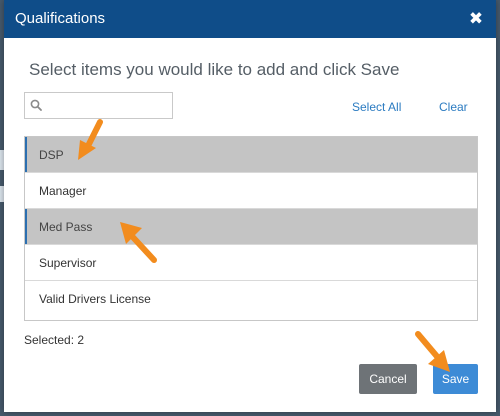 The image size is (500, 416). What do you see at coordinates (251, 299) in the screenshot?
I see `list-item: Valid Drivers License` at bounding box center [251, 299].